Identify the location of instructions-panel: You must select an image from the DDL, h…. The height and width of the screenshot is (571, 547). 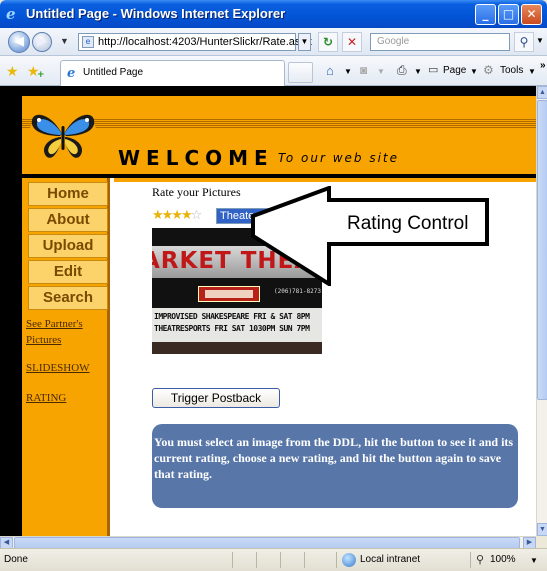
(335, 466).